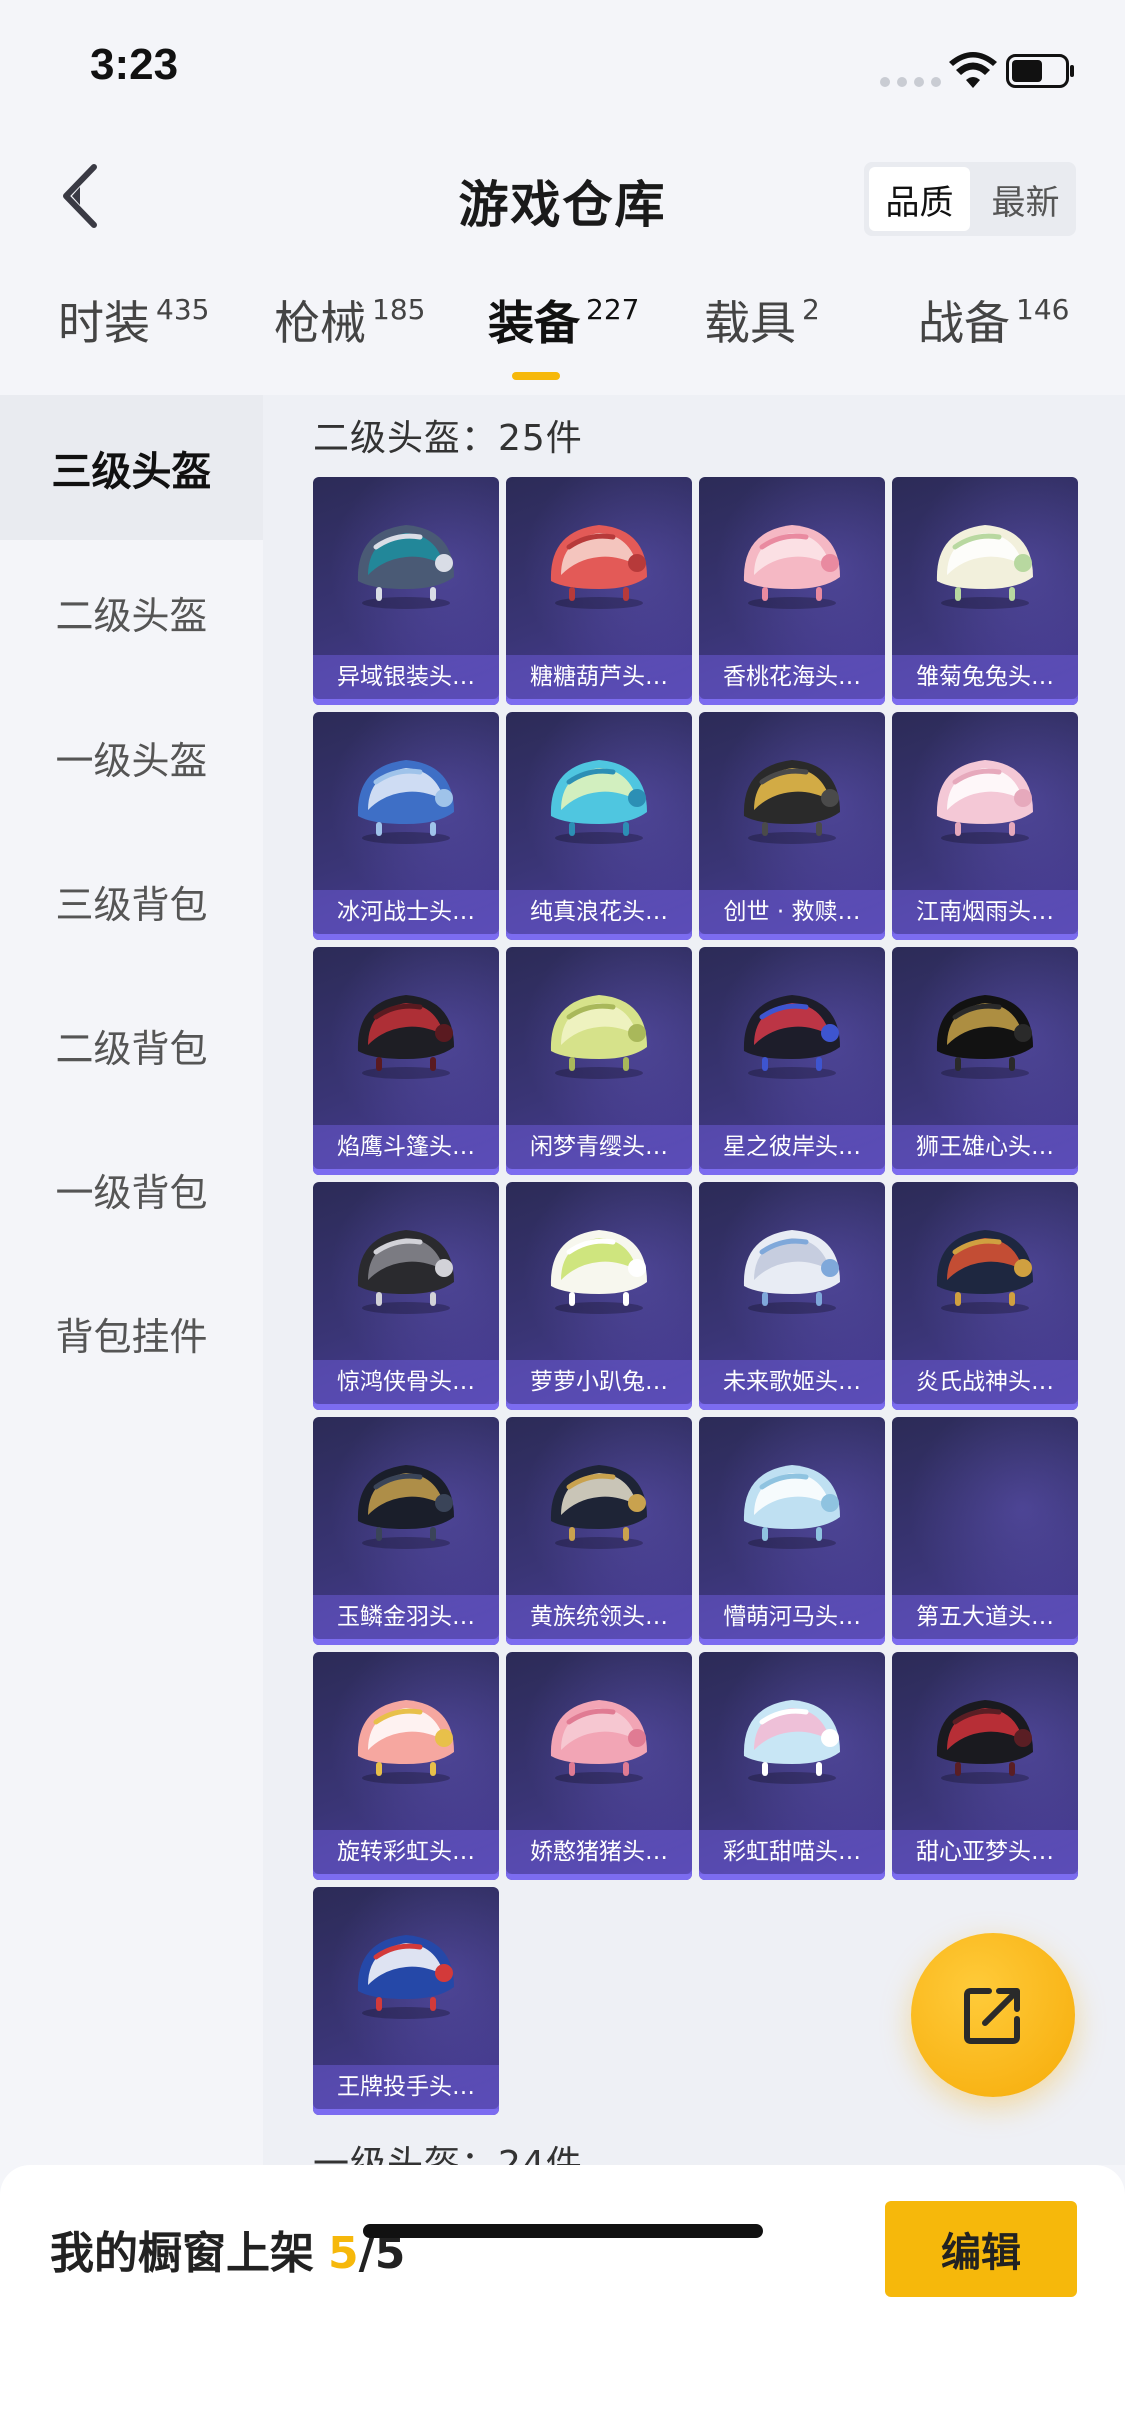  Describe the element at coordinates (343, 2253) in the screenshot. I see `showcase-count: 5` at that location.